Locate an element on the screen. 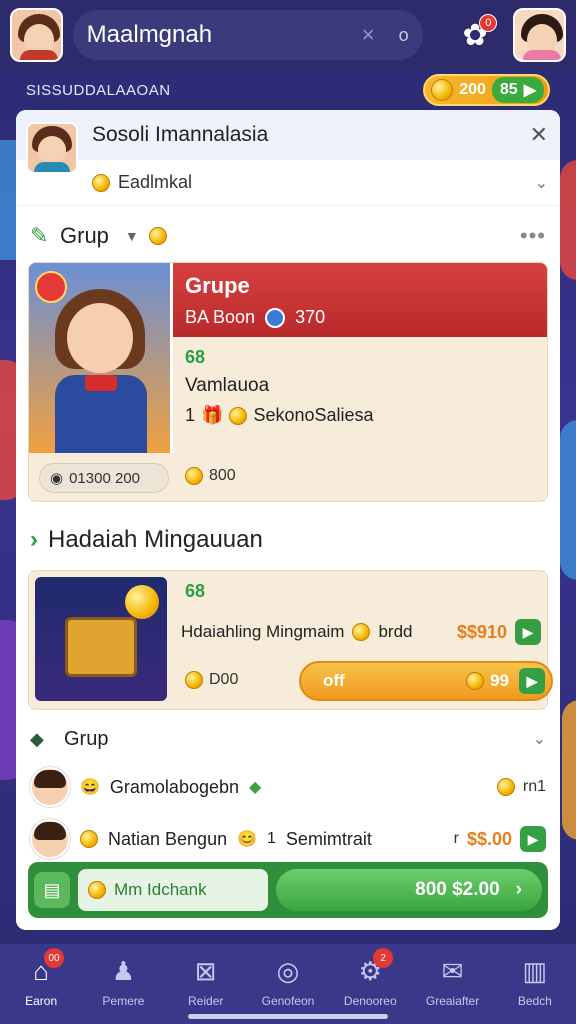 The width and height of the screenshot is (576, 1024). nav-item-reider: ⊠ Reider is located at coordinates (206, 984).